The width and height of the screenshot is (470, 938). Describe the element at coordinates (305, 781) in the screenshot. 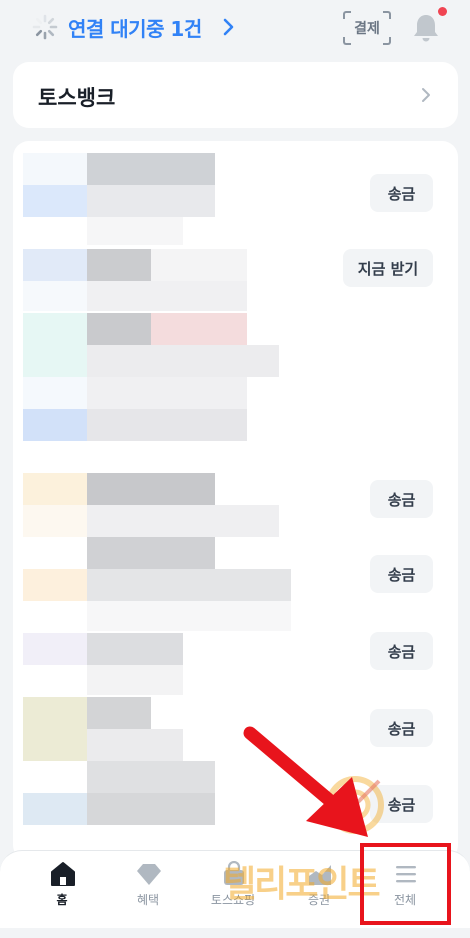

I see `red-arrow-annotation` at that location.